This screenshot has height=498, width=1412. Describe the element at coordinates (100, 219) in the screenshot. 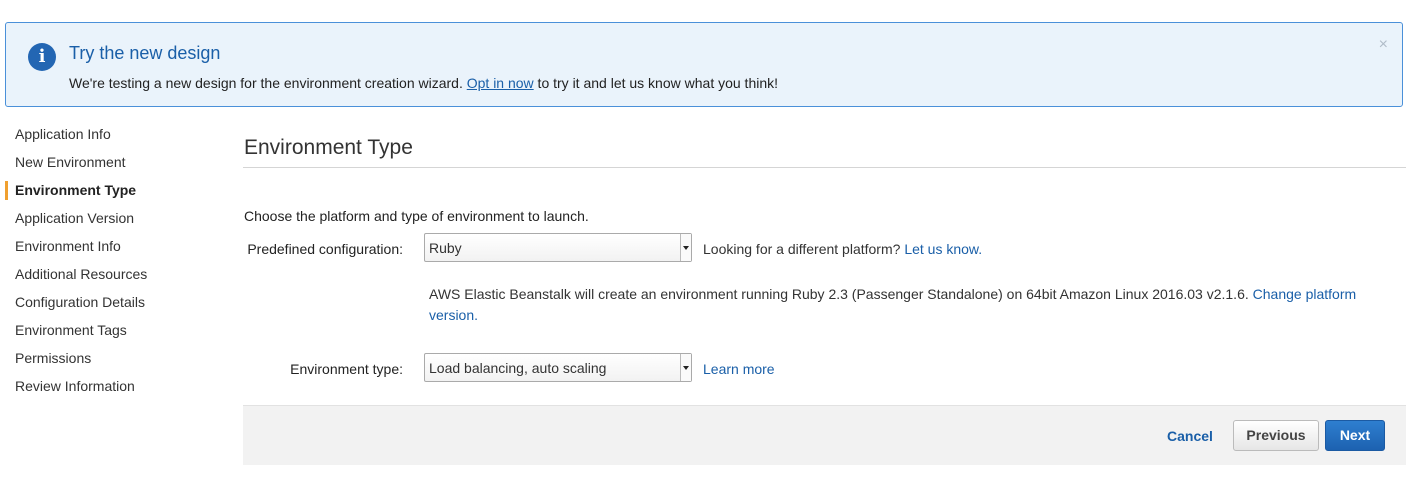

I see `sidebar-item-application-version: Application Version` at that location.